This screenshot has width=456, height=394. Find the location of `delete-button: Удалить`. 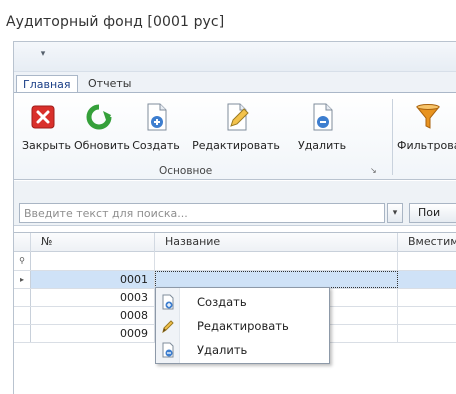

delete-button: Удалить is located at coordinates (322, 126).